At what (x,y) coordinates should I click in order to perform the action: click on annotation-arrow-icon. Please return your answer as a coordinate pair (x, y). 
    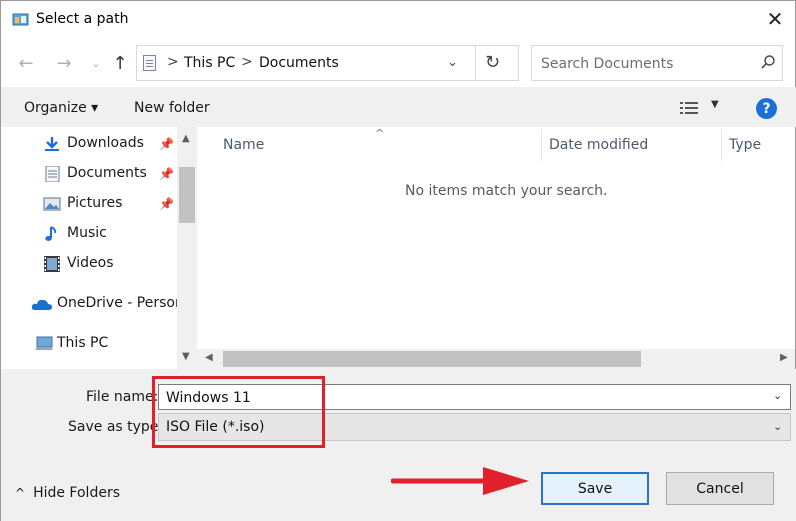
    Looking at the image, I should click on (460, 481).